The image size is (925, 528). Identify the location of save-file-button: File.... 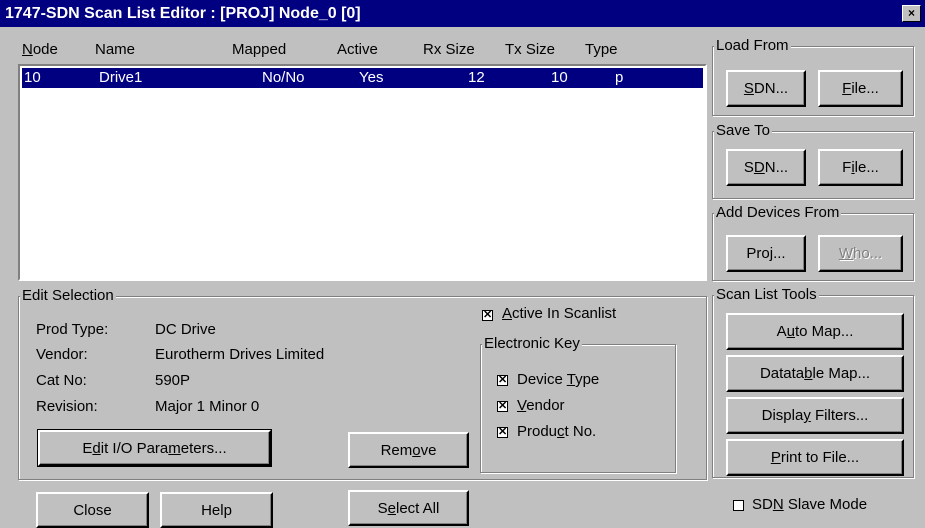
(860, 167).